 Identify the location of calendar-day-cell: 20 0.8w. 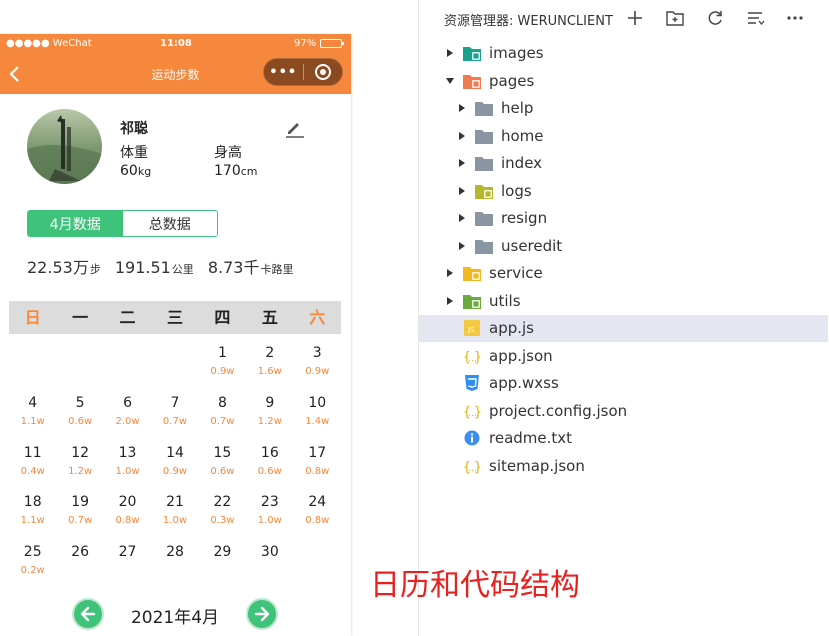
(127, 518).